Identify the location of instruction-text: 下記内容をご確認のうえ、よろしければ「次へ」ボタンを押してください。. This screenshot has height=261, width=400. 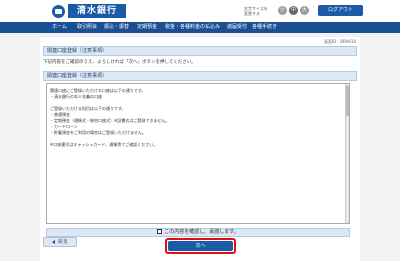
(119, 62).